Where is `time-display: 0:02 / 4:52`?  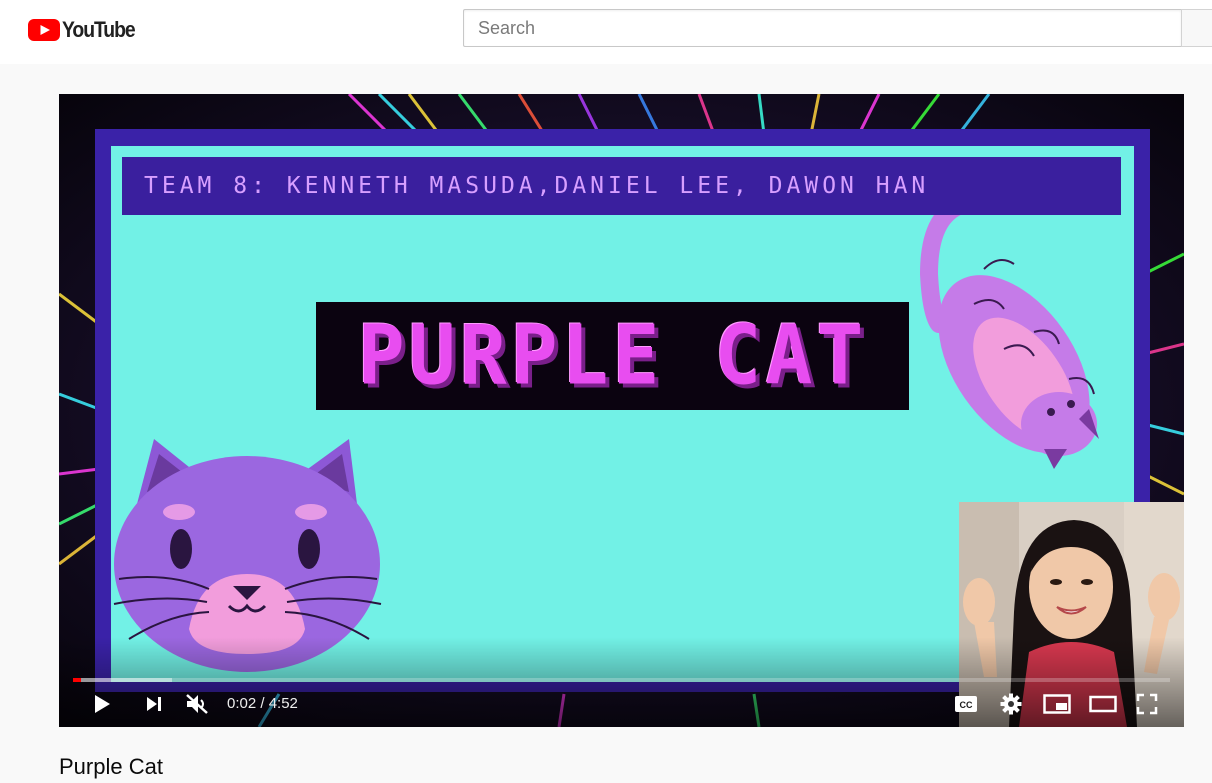 time-display: 0:02 / 4:52 is located at coordinates (262, 703).